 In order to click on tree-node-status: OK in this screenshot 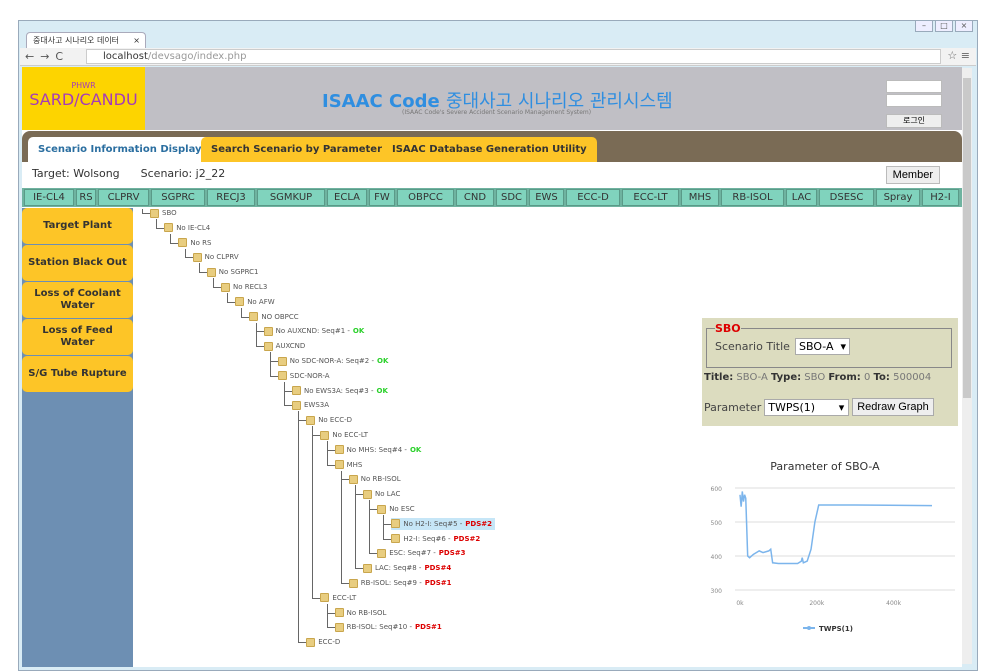, I will do `click(383, 361)`.